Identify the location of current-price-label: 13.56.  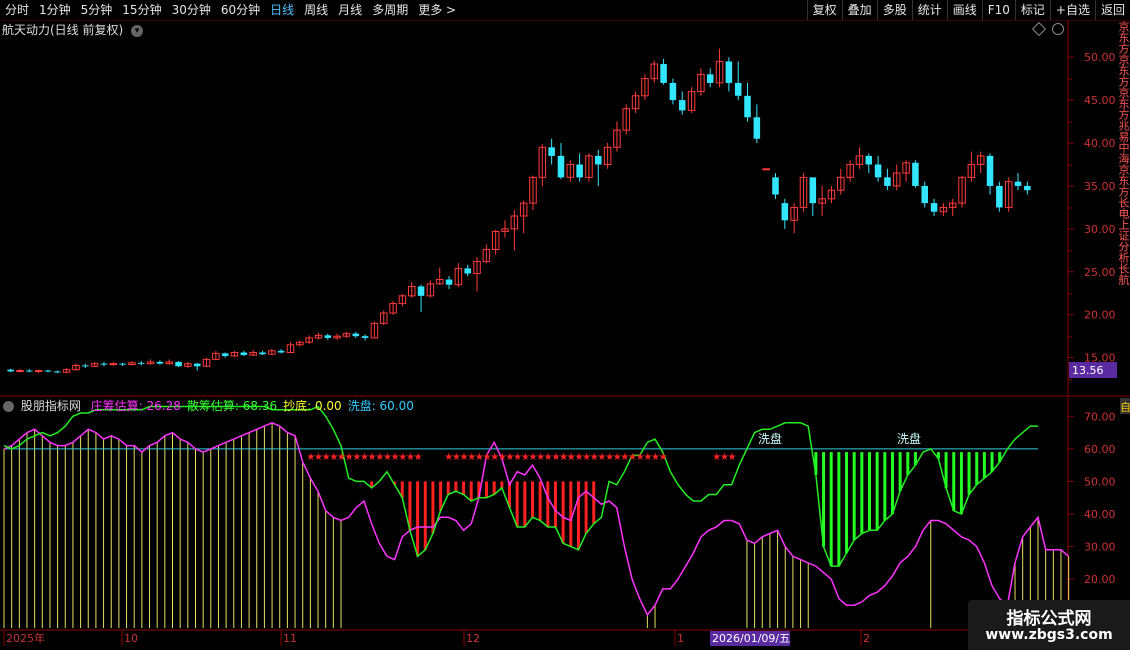
(1088, 370).